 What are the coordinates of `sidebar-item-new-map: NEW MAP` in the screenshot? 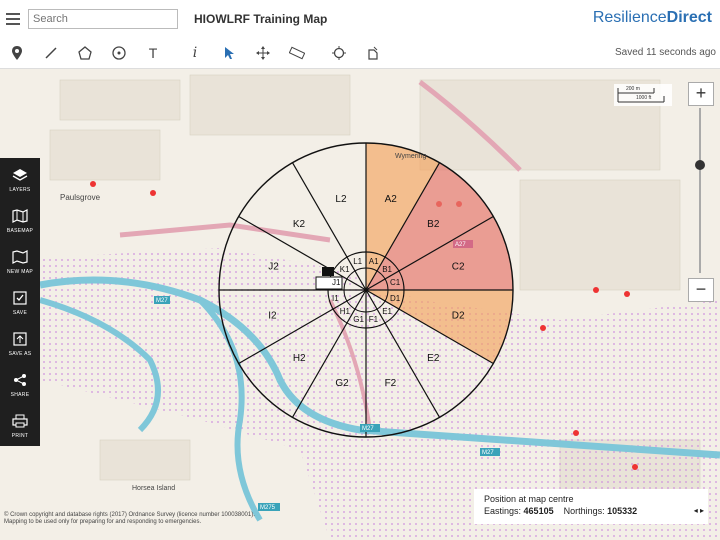 It's located at (20, 264).